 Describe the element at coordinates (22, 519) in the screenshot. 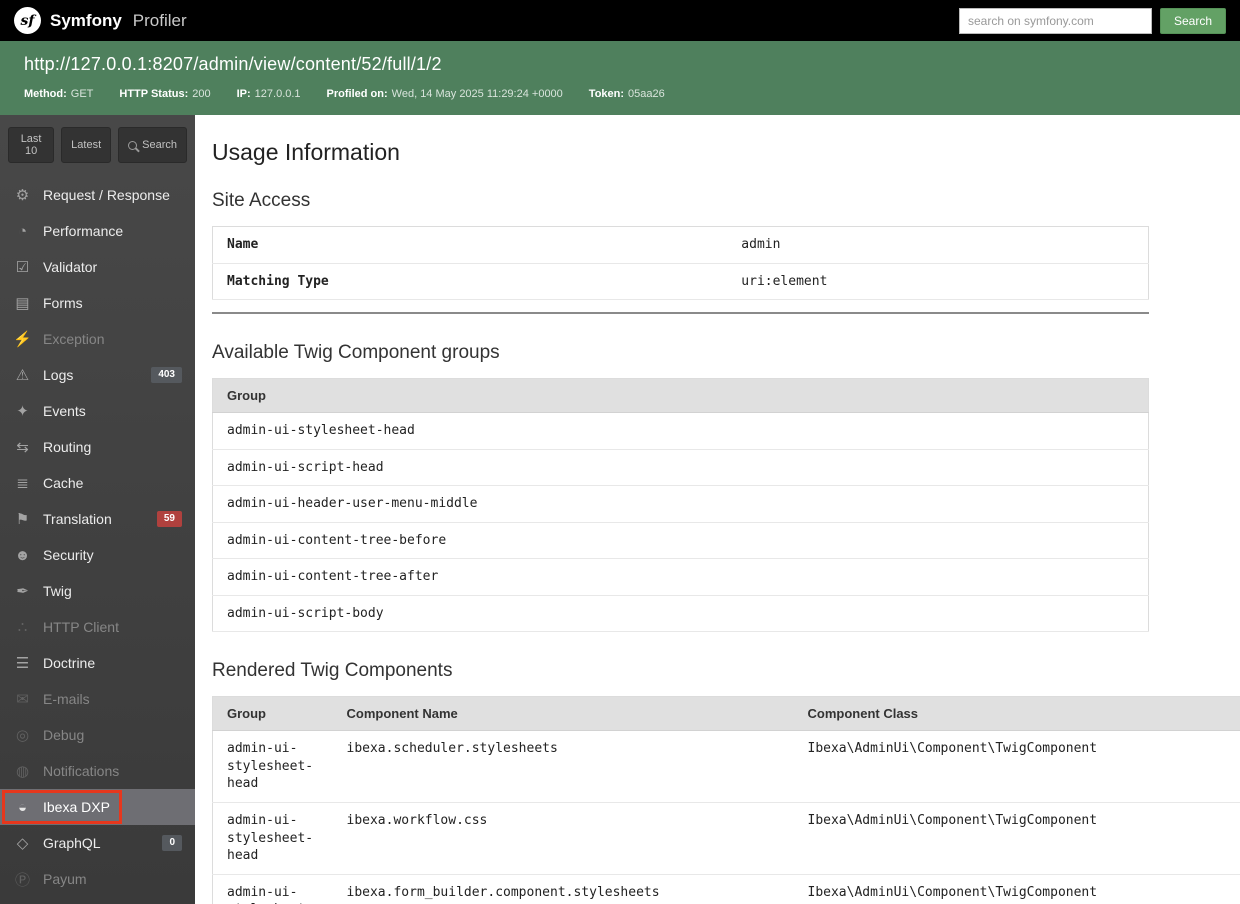

I see `translation-icon: ⚑` at that location.